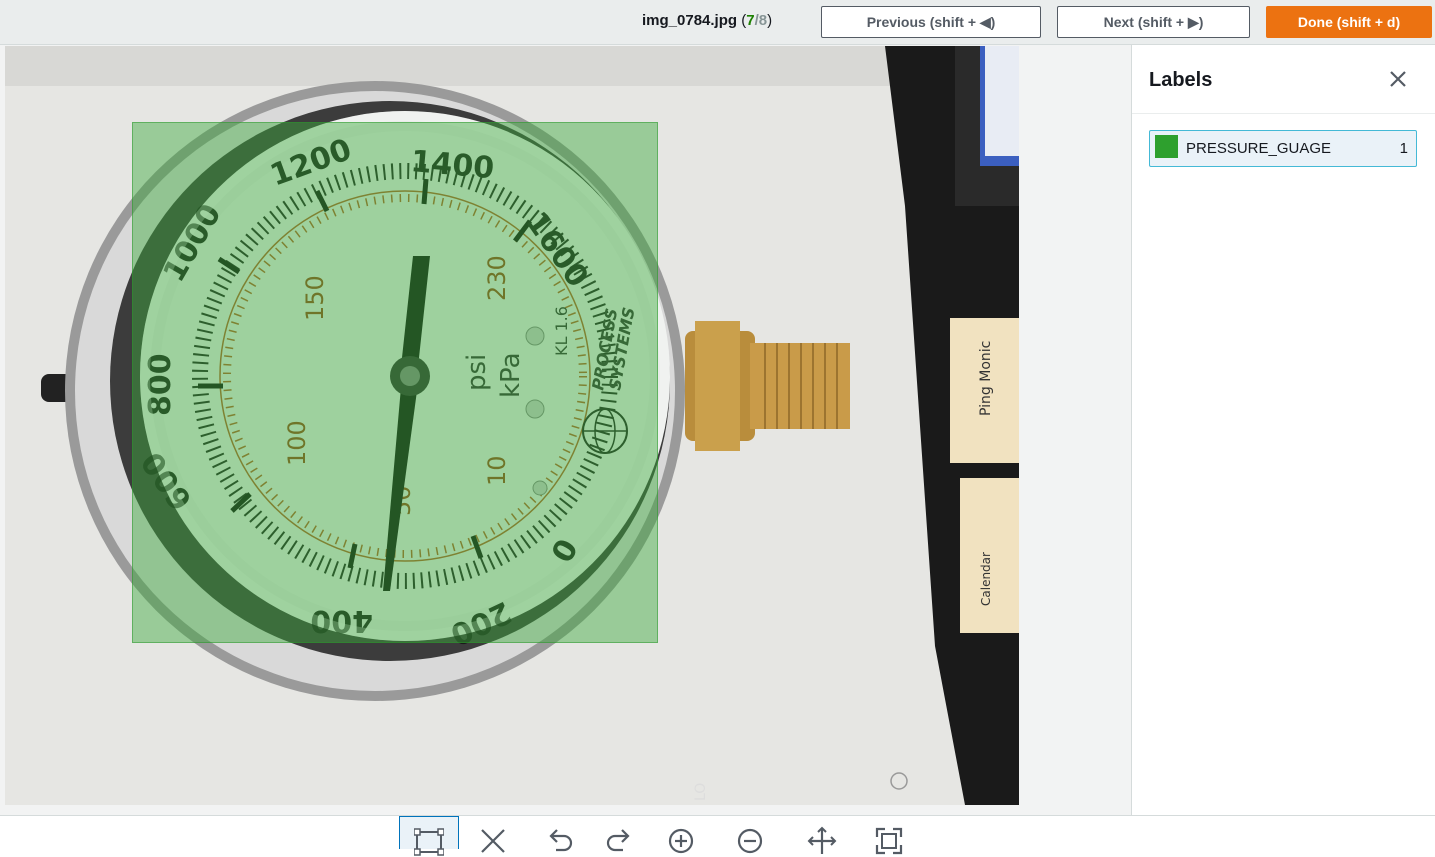 This screenshot has height=857, width=1435. Describe the element at coordinates (690, 20) in the screenshot. I see `filename: img_0784.jpg` at that location.